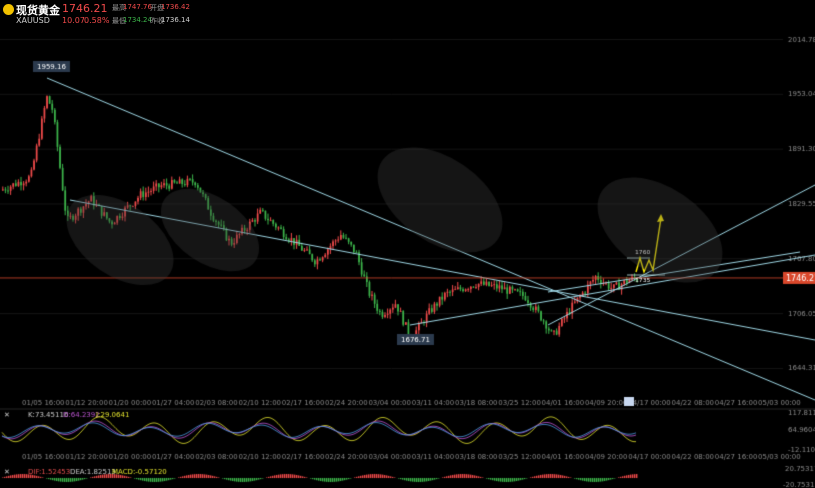 The width and height of the screenshot is (815, 488). What do you see at coordinates (8, 9) in the screenshot?
I see `gold-symbol-icon` at bounding box center [8, 9].